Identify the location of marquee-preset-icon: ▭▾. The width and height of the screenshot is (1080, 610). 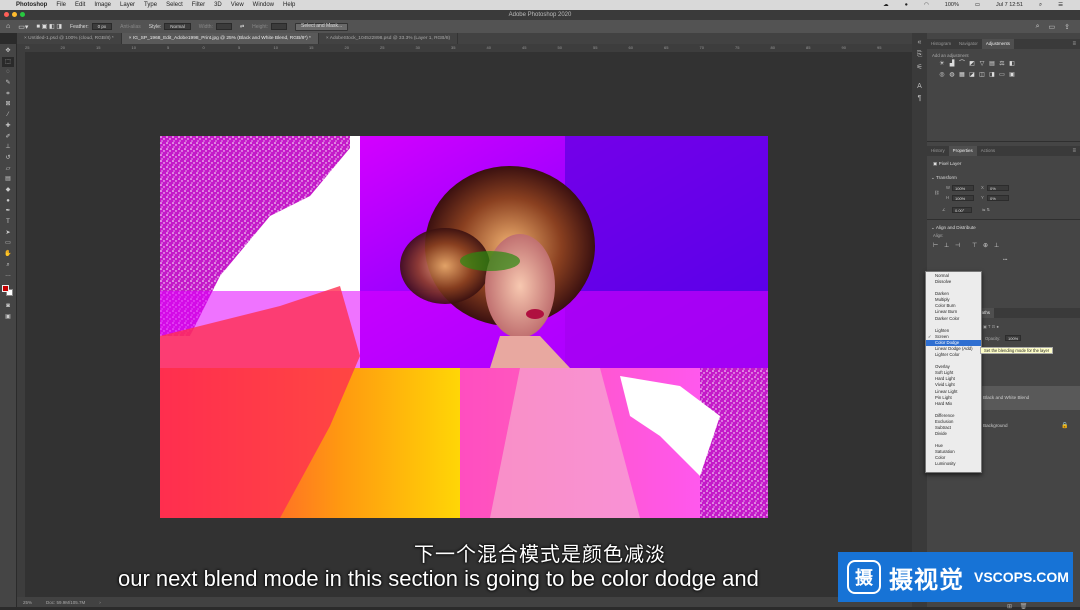
(23, 27).